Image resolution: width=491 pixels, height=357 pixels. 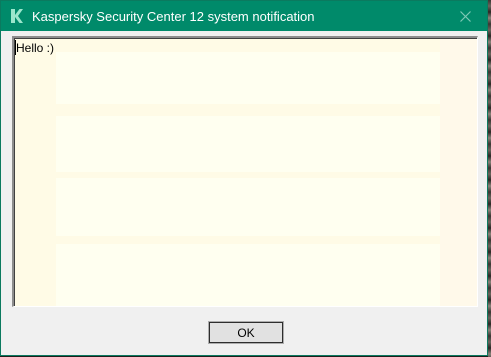 I want to click on message-side-panel, so click(x=458, y=172).